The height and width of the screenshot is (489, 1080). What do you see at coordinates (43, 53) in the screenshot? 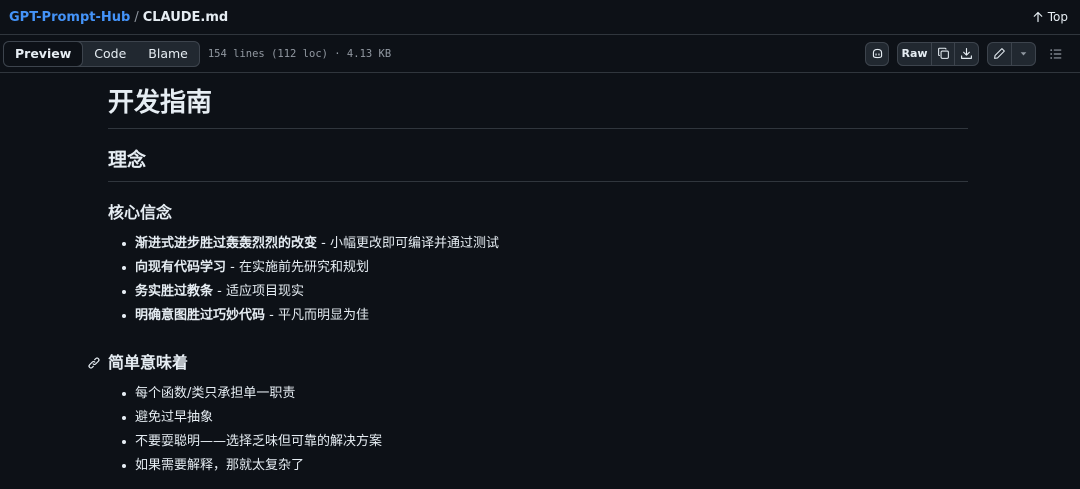
I see `tab-preview: Preview` at bounding box center [43, 53].